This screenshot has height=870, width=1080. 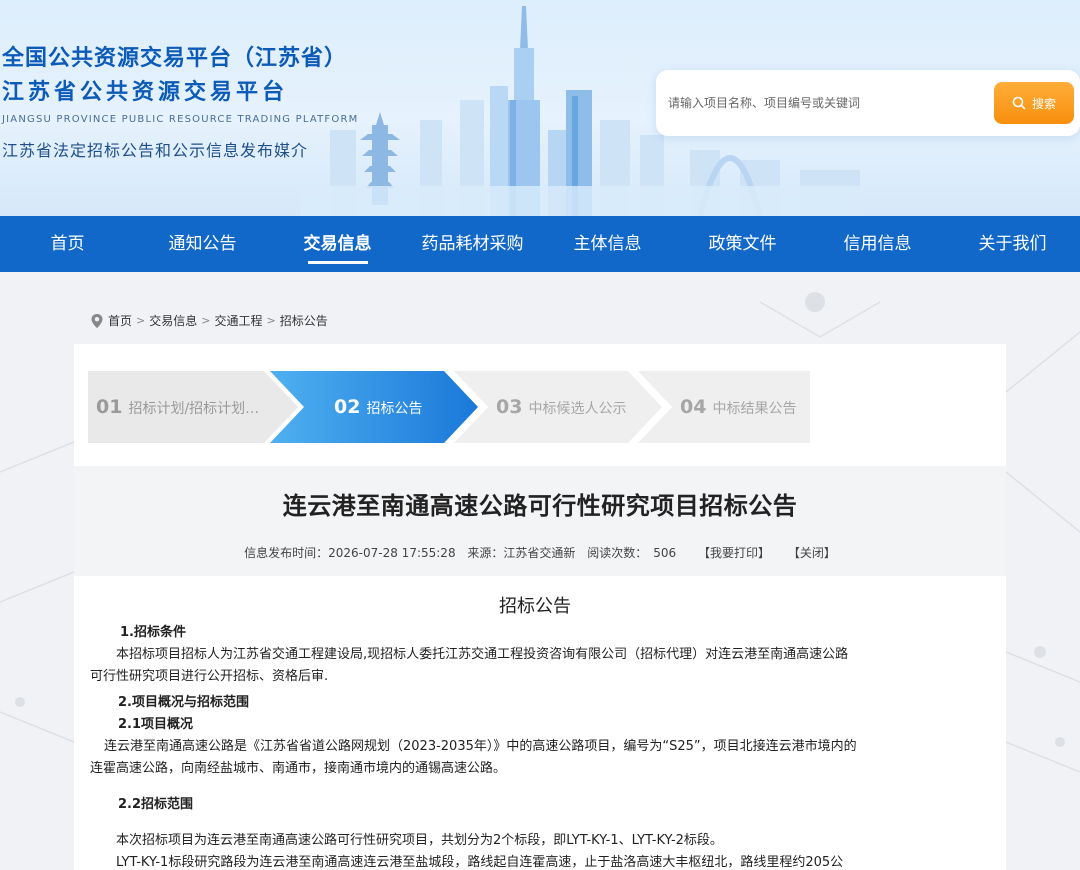 What do you see at coordinates (394, 409) in the screenshot?
I see `step-label: 招标公告` at bounding box center [394, 409].